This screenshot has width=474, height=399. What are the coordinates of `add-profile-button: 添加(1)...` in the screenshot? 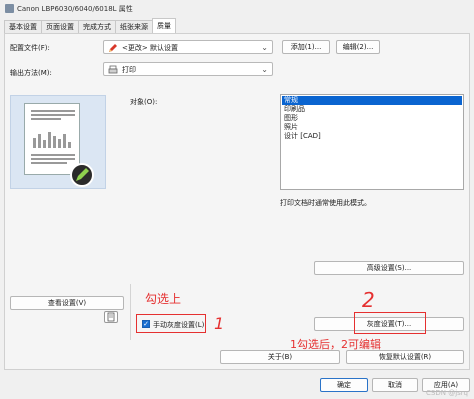 It's located at (306, 47).